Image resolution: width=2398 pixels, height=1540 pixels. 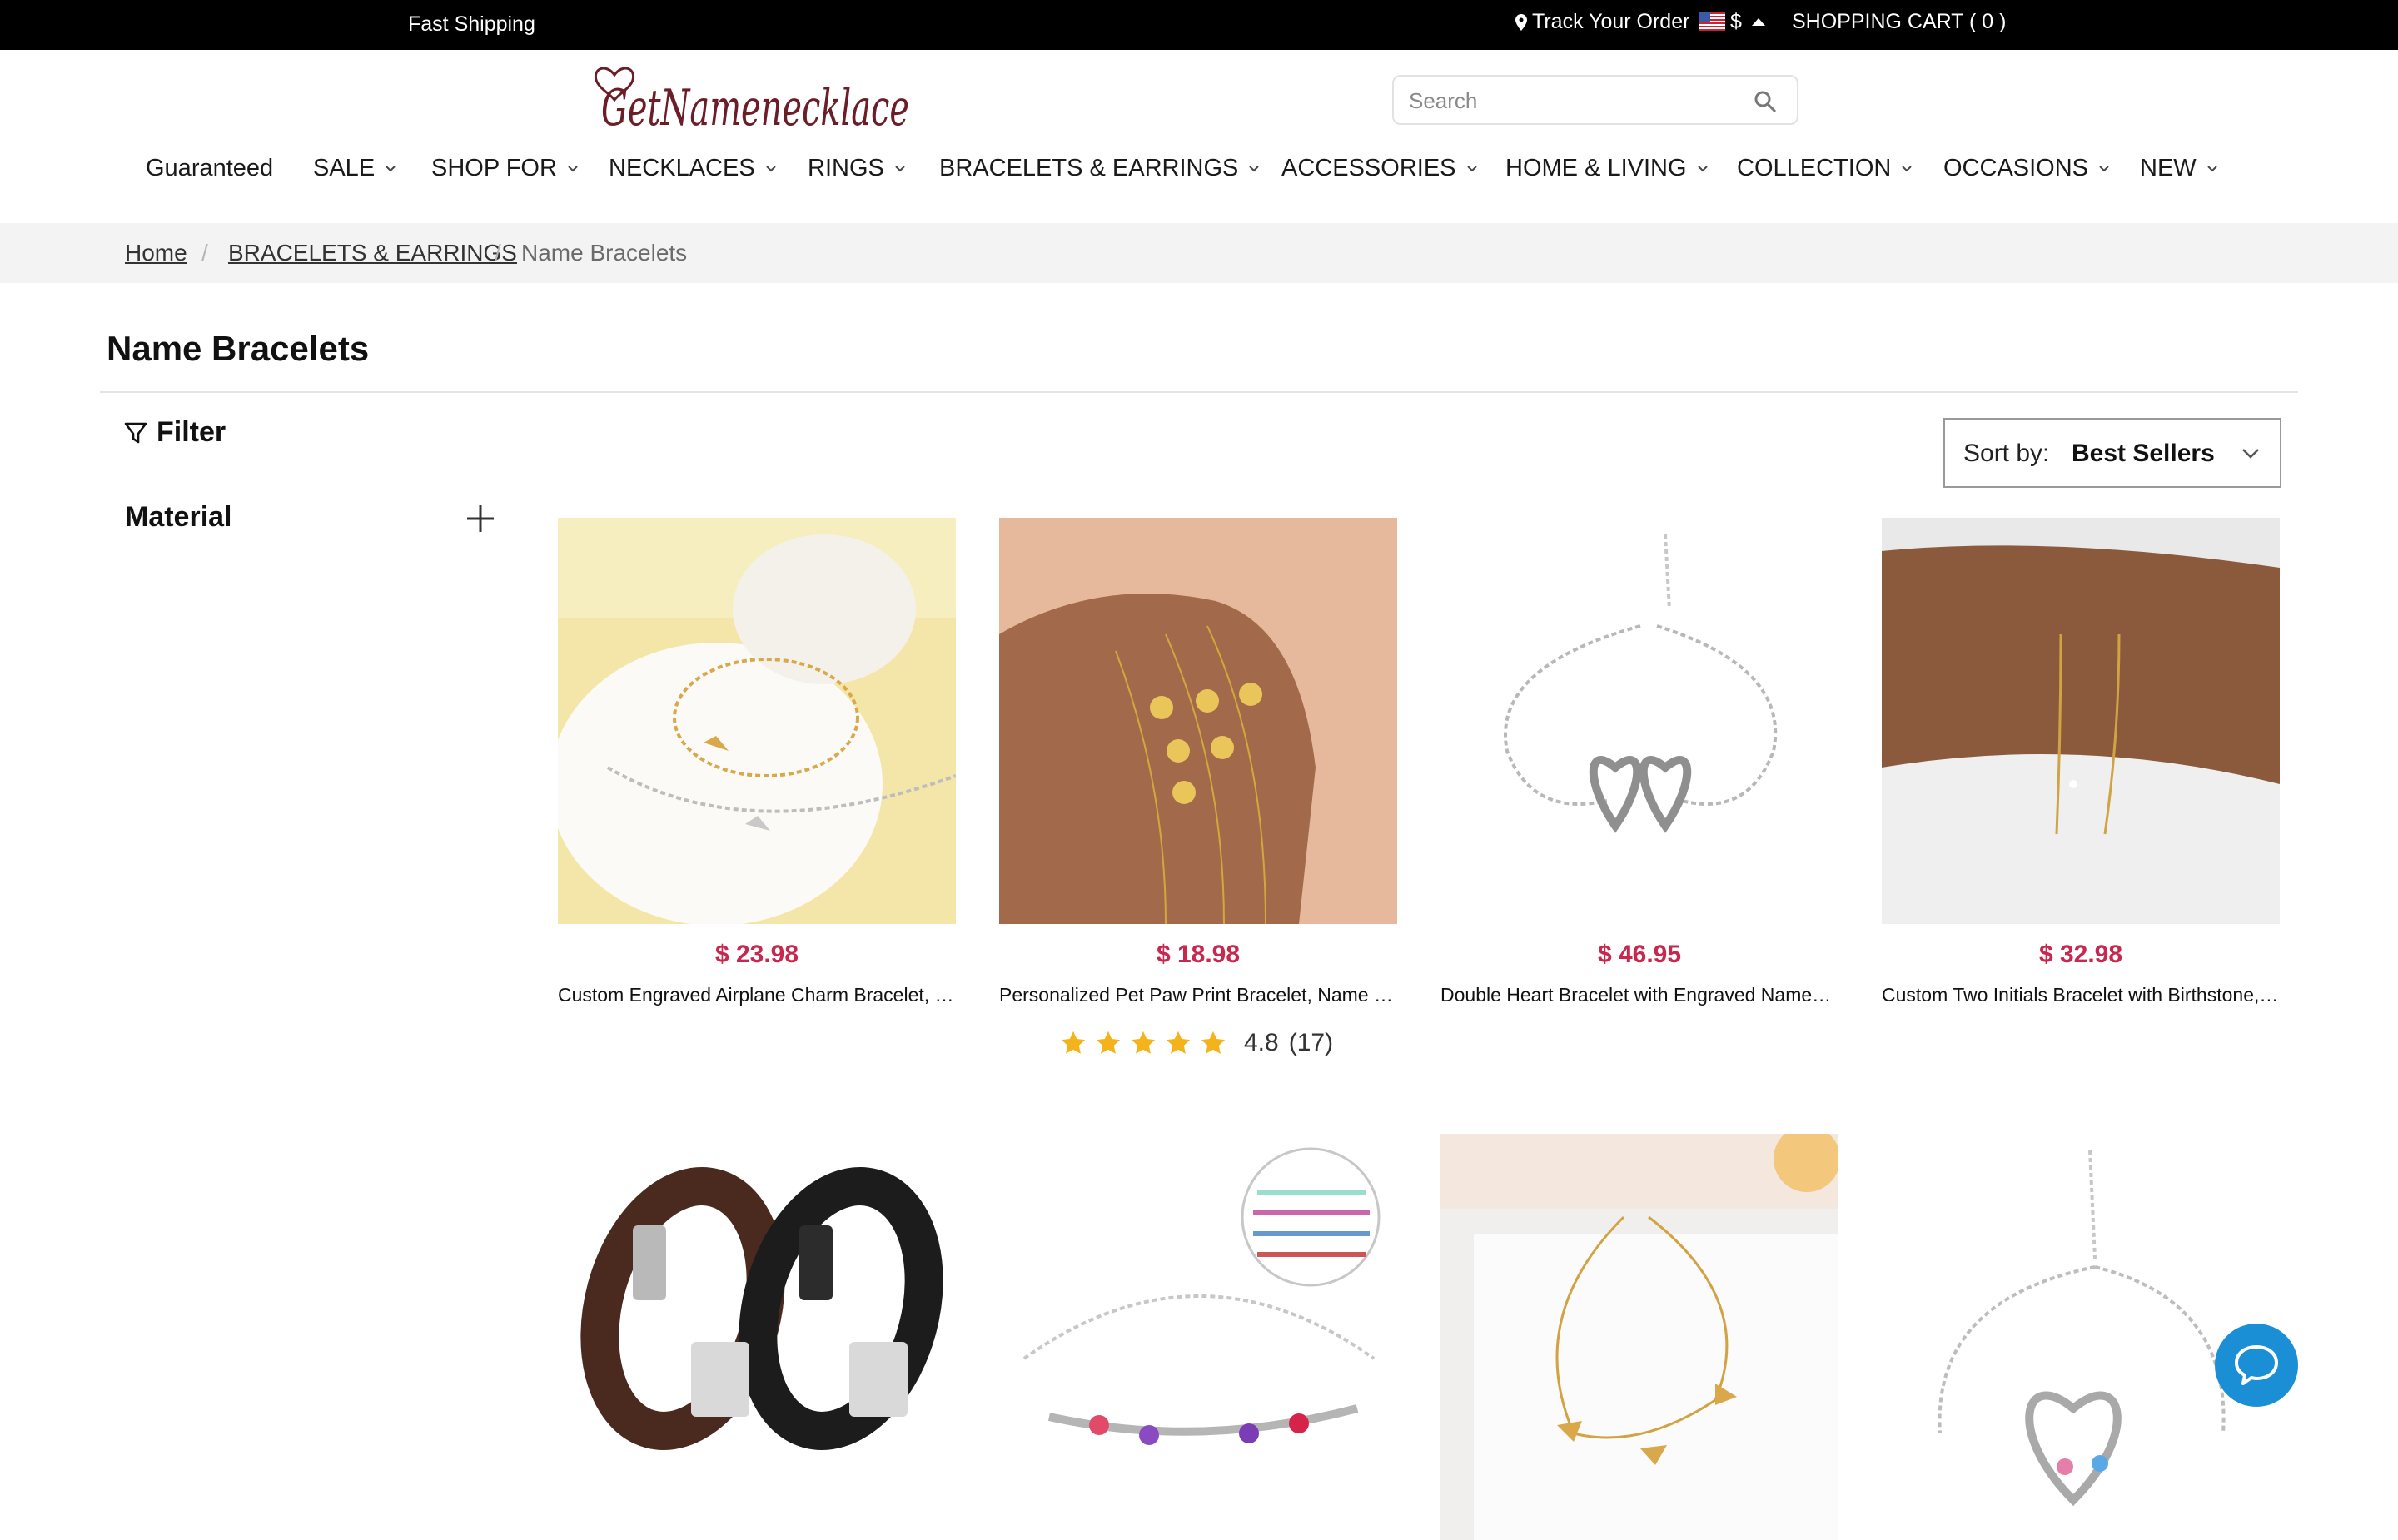 What do you see at coordinates (755, 108) in the screenshot?
I see `svg-text: GetNamenecklace` at bounding box center [755, 108].